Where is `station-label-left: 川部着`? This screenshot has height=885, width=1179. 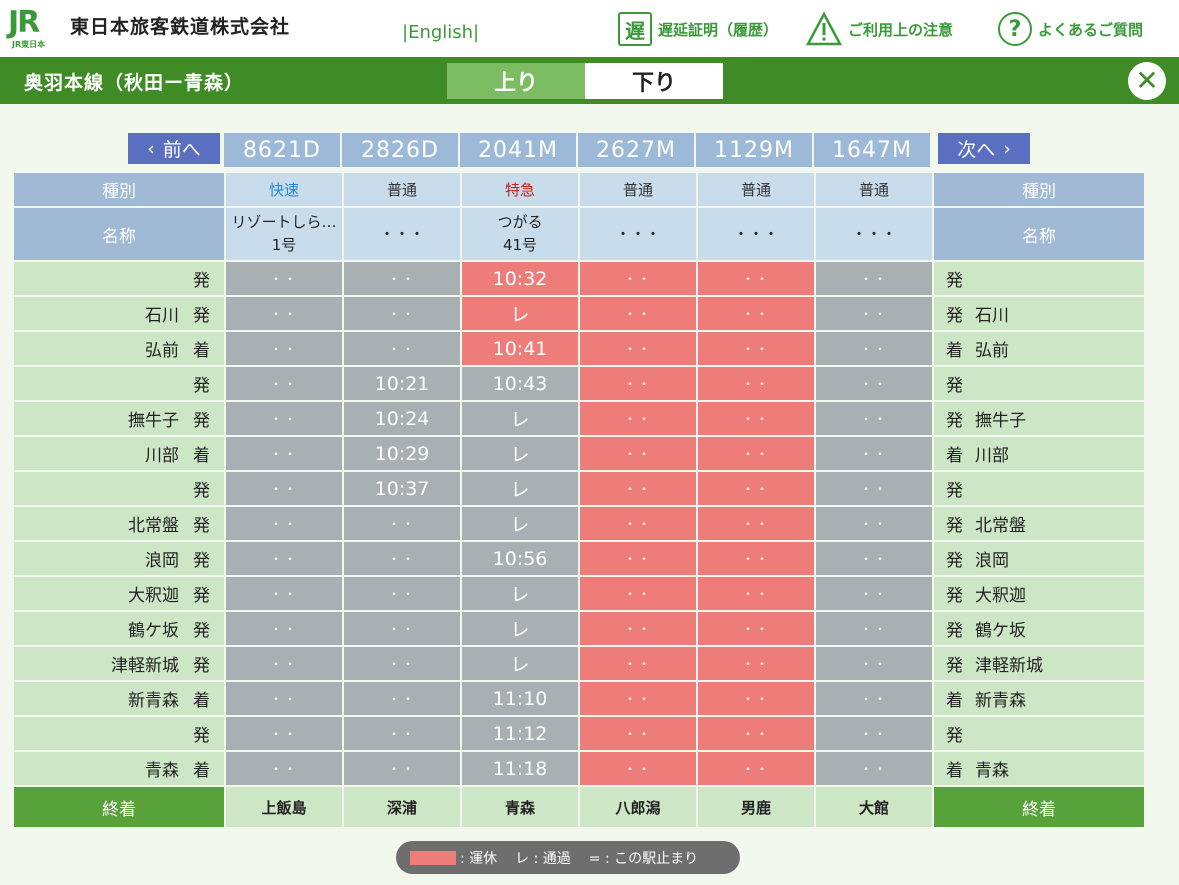 station-label-left: 川部着 is located at coordinates (119, 453).